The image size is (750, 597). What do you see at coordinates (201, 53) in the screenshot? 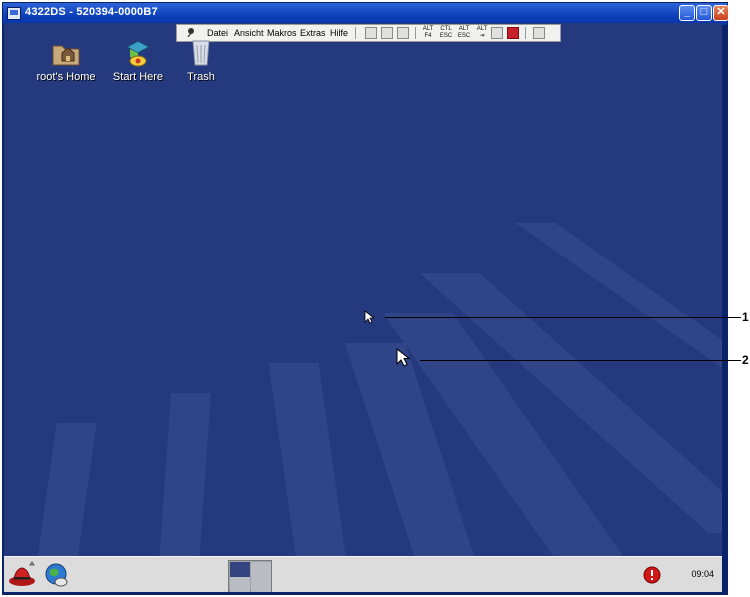
I see `trash-icon` at bounding box center [201, 53].